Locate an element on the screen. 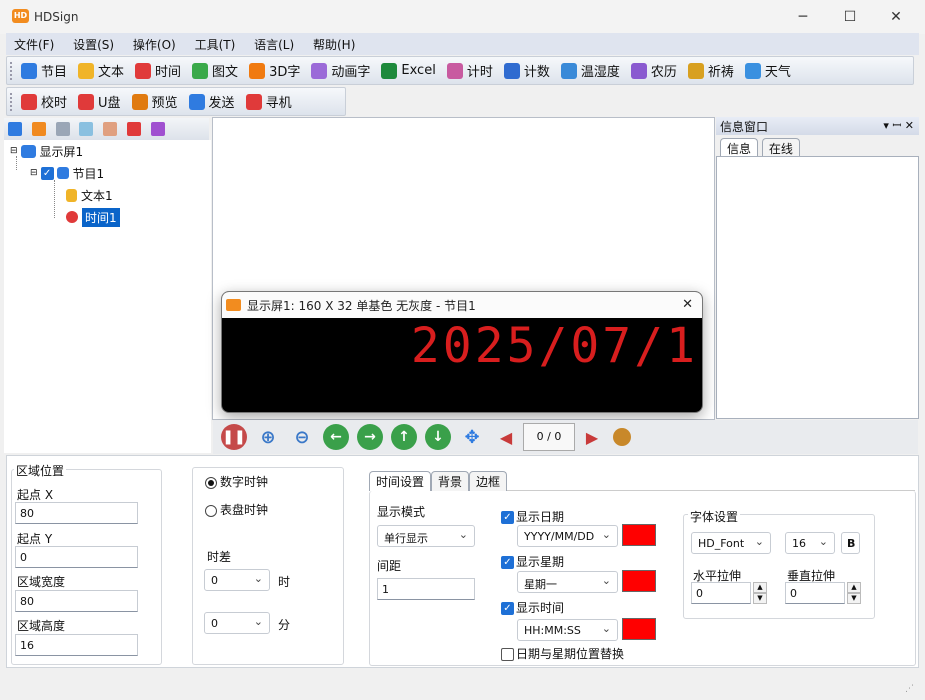  show-date-checkbox: ✓ 显示日期 is located at coordinates (532, 516).